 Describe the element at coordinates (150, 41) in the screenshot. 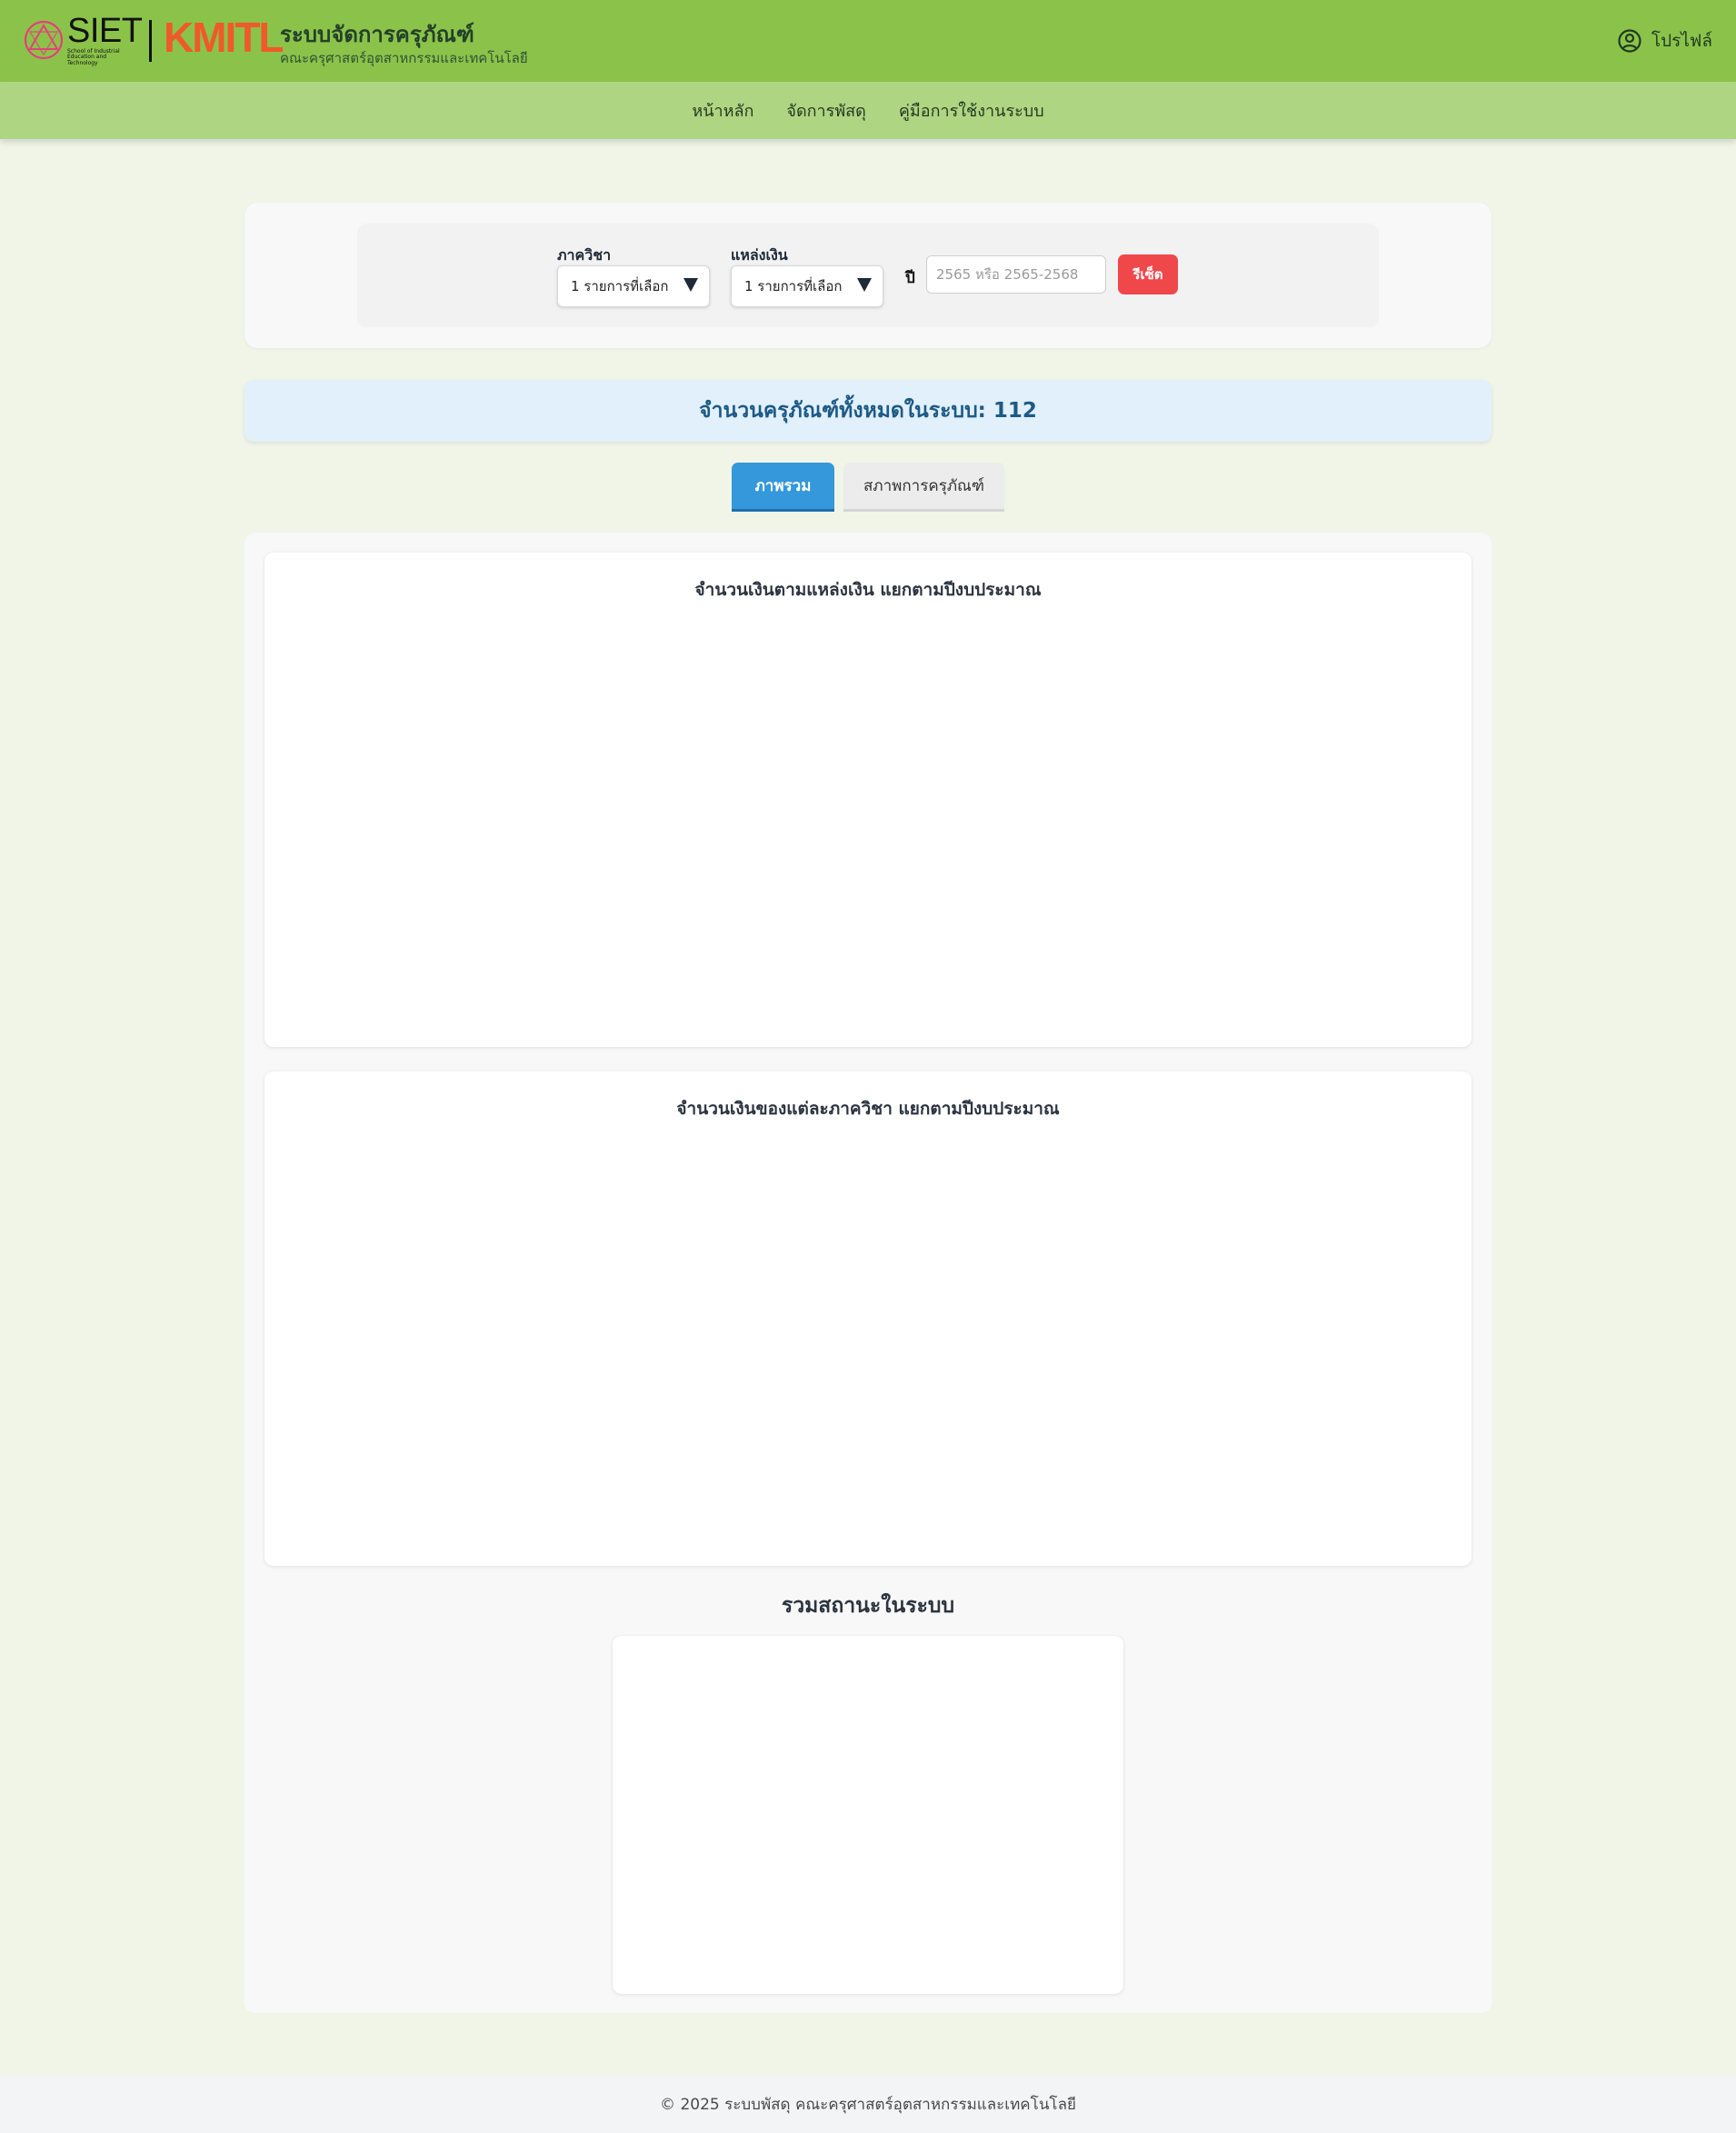

I see `logo-divider` at that location.